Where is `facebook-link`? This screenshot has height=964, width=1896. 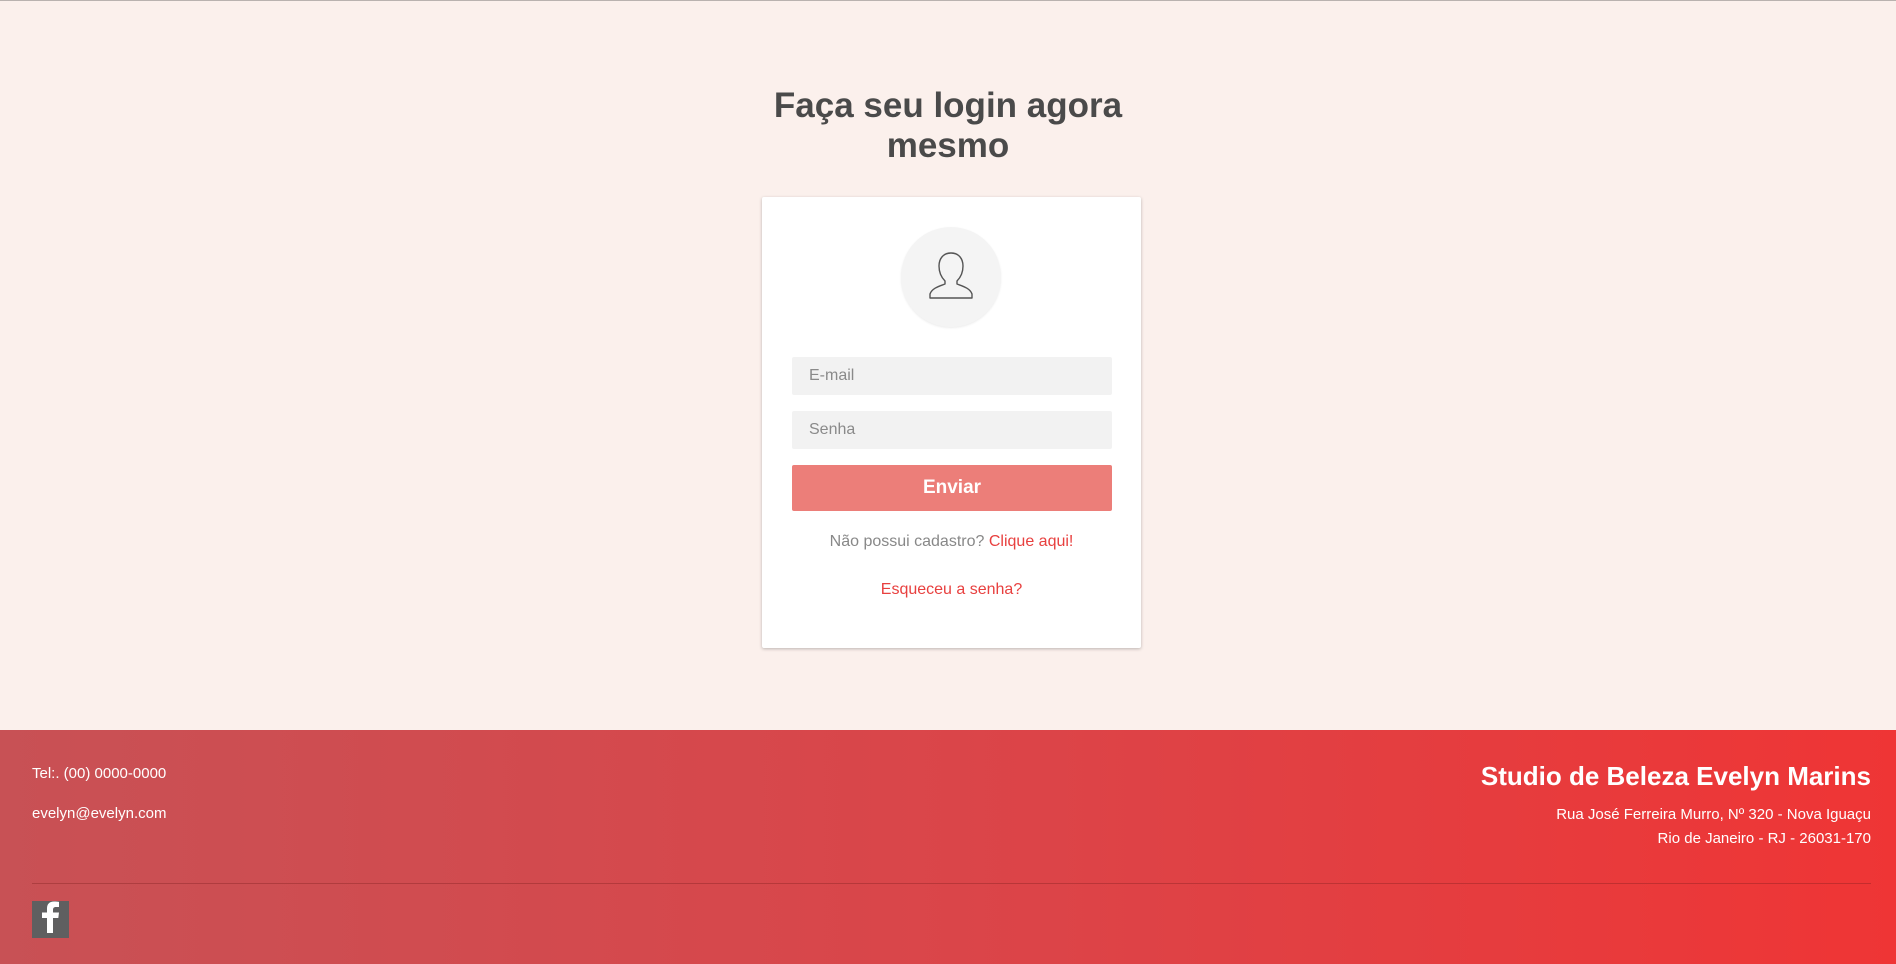
facebook-link is located at coordinates (50, 919).